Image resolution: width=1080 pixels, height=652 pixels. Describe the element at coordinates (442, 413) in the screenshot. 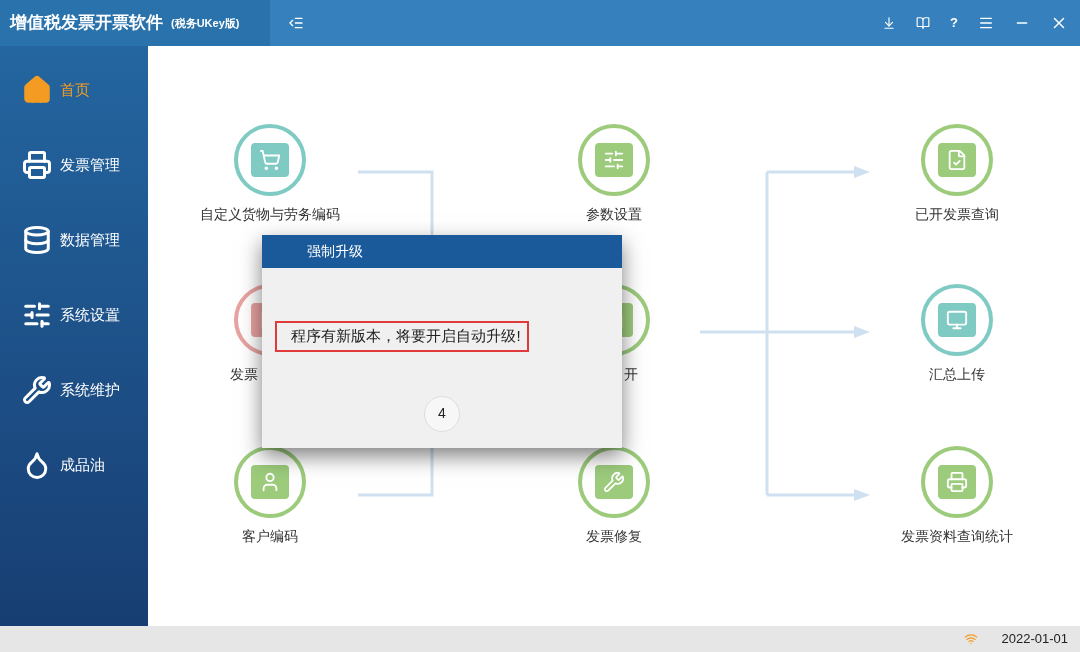

I see `countdown-timer: 4` at that location.